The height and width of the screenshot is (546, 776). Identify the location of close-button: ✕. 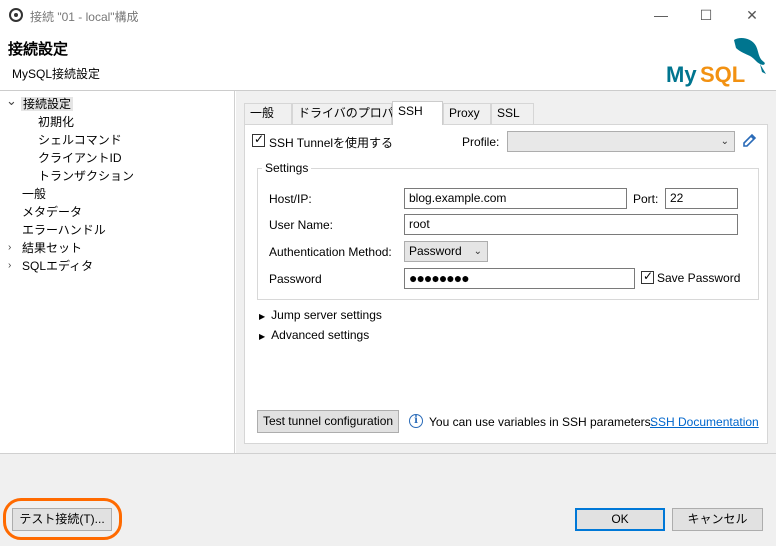
(752, 15).